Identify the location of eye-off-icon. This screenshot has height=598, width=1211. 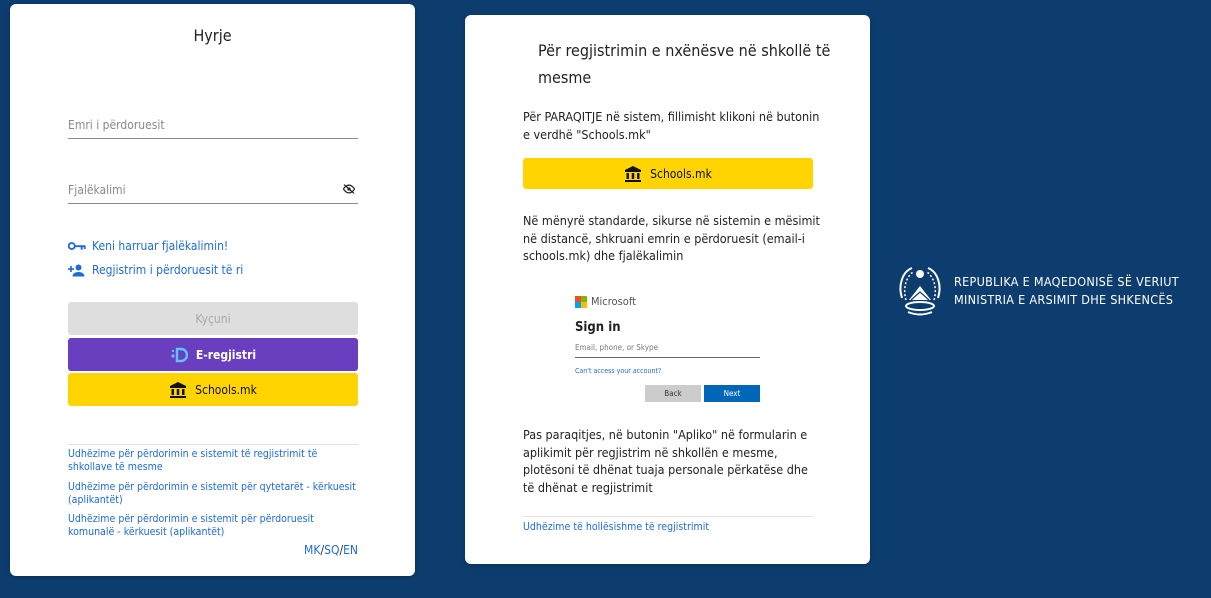
(349, 189).